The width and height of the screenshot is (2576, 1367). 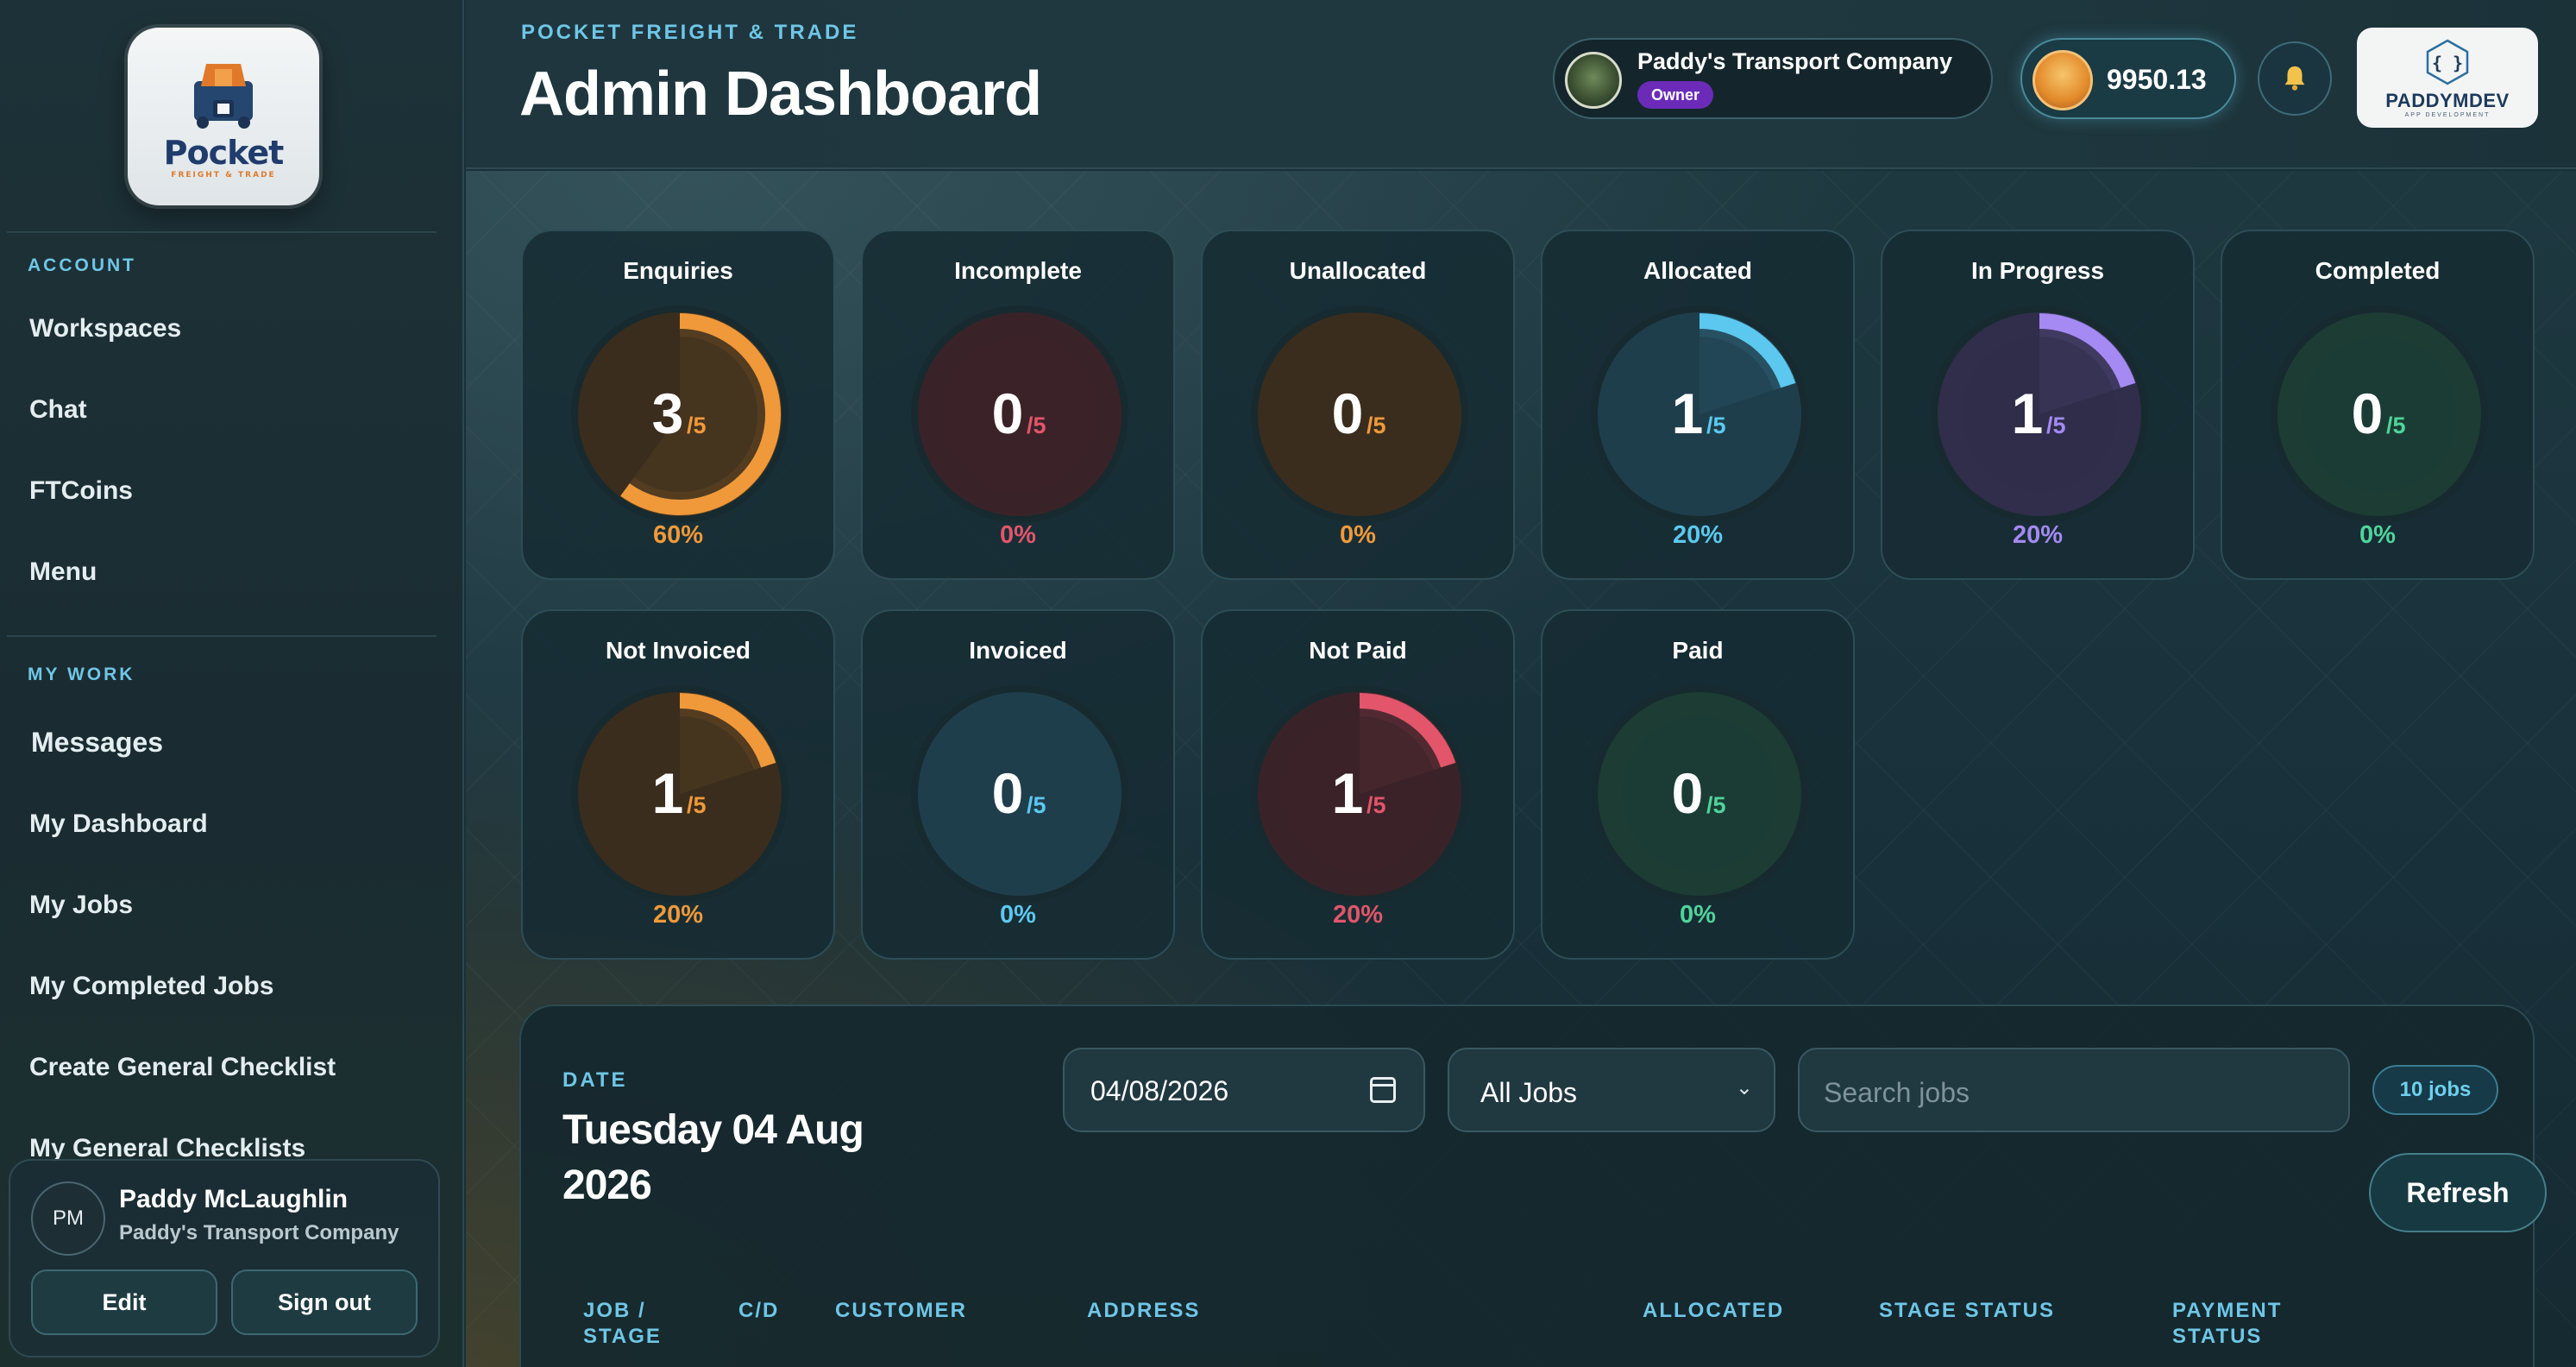 What do you see at coordinates (1358, 650) in the screenshot?
I see `stat-title: Not Paid` at bounding box center [1358, 650].